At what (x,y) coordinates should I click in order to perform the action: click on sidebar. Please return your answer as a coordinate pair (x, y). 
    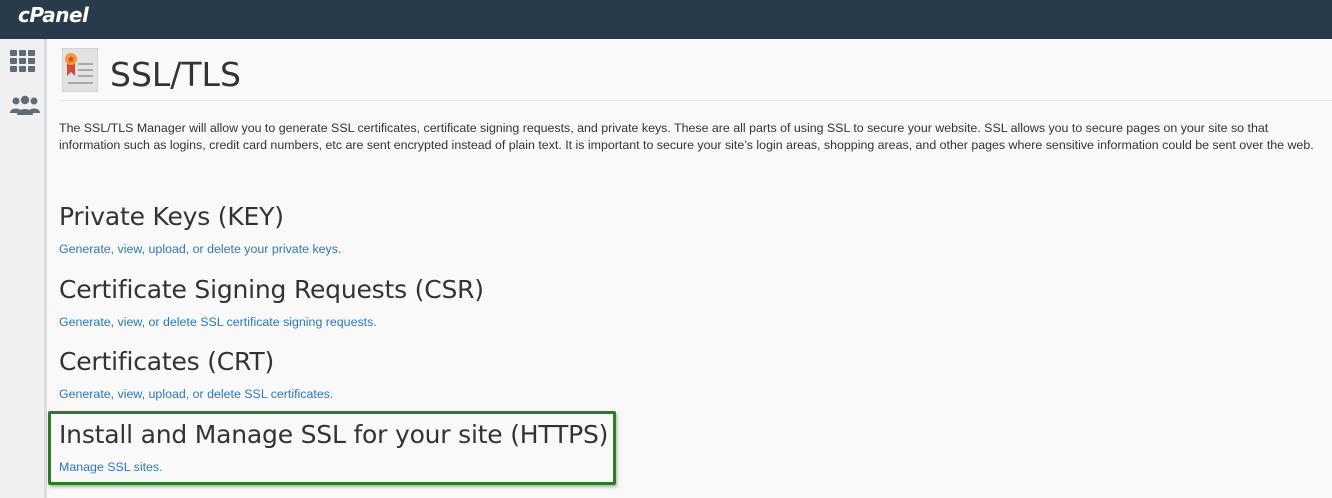
    Looking at the image, I should click on (23, 268).